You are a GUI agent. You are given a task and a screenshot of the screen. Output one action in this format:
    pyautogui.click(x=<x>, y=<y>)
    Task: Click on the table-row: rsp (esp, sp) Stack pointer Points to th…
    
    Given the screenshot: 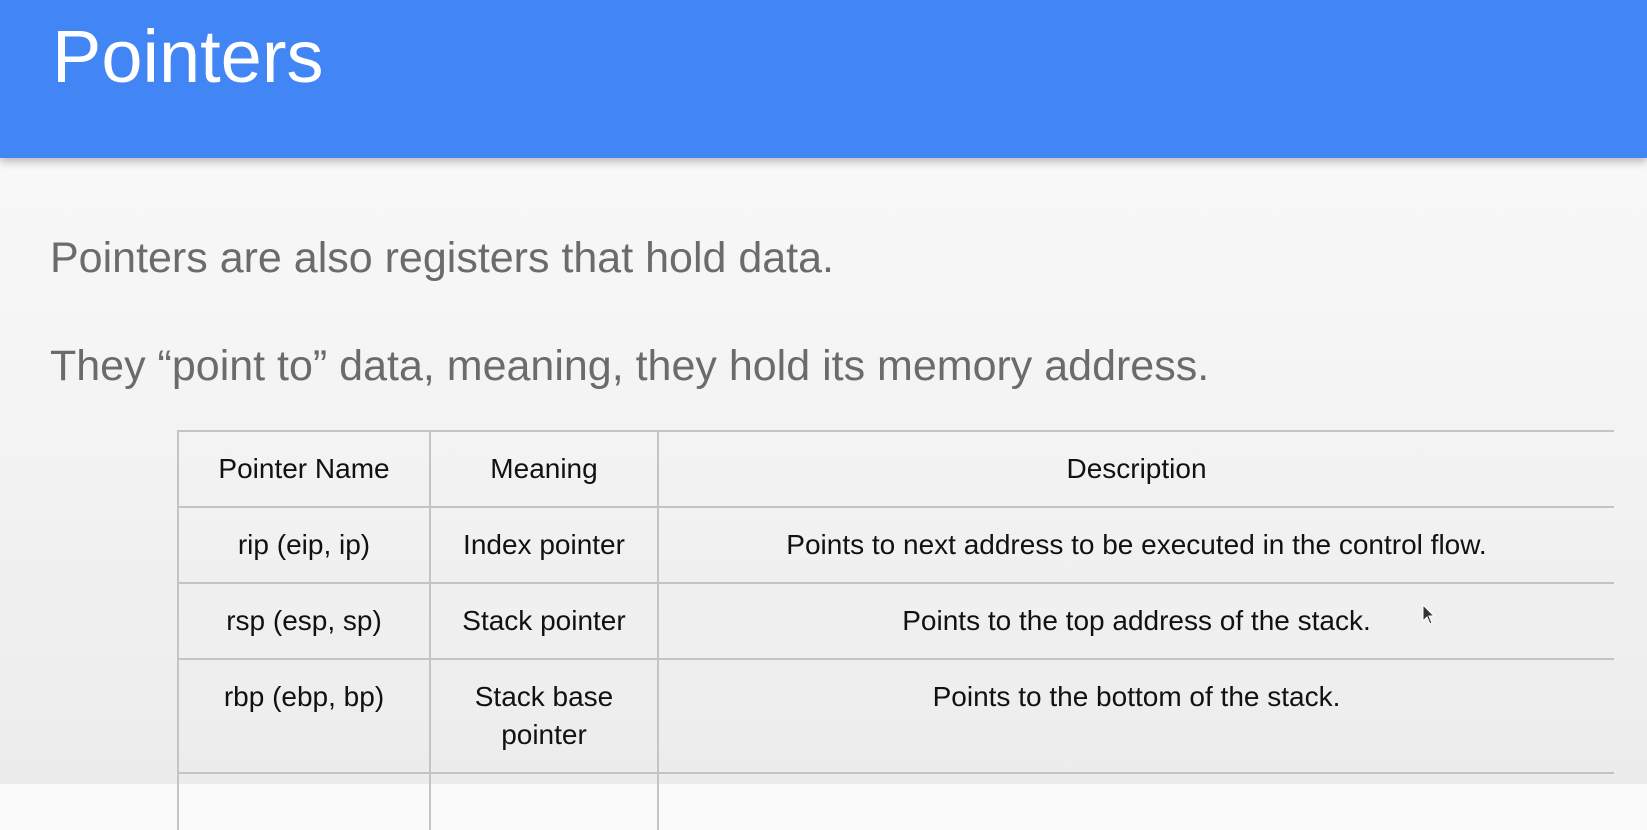 What is the action you would take?
    pyautogui.click(x=895, y=621)
    